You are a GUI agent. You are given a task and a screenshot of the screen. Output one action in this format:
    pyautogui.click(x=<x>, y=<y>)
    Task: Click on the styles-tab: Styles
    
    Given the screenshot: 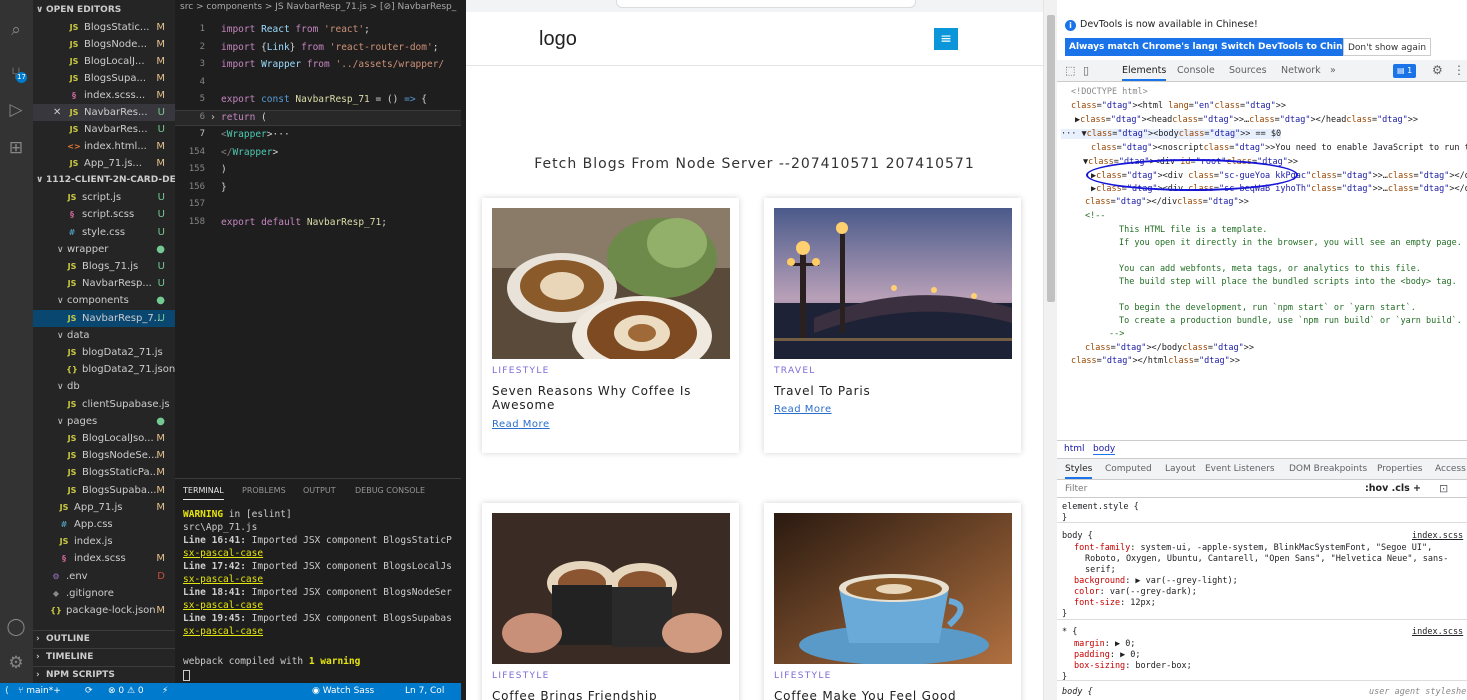 What is the action you would take?
    pyautogui.click(x=1079, y=471)
    